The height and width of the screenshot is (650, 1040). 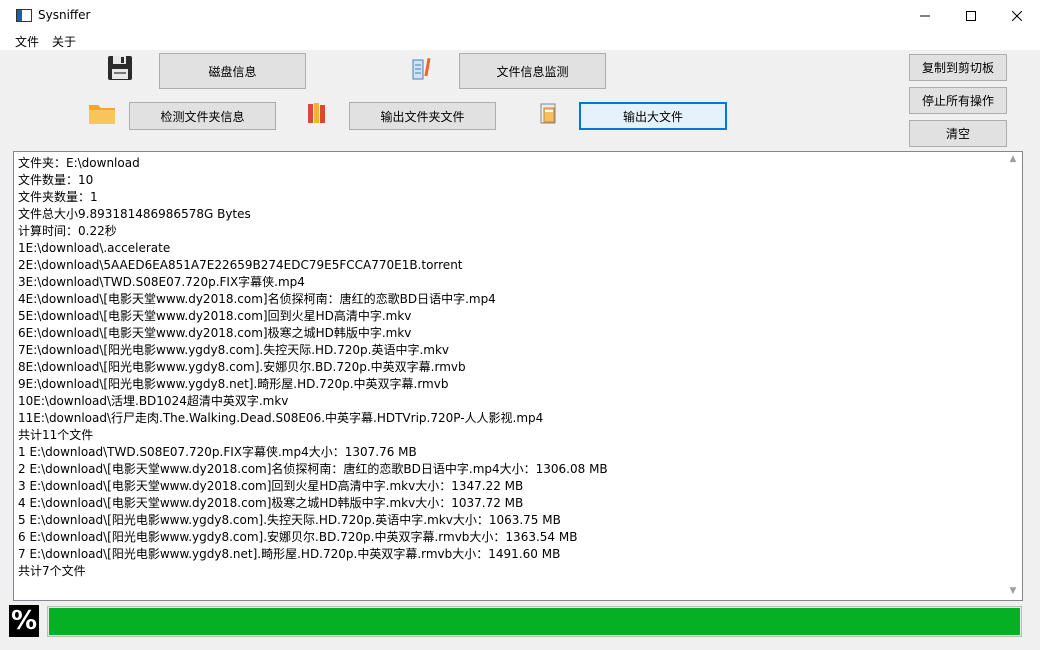 What do you see at coordinates (958, 100) in the screenshot?
I see `stop-all-button: 停止所有操作` at bounding box center [958, 100].